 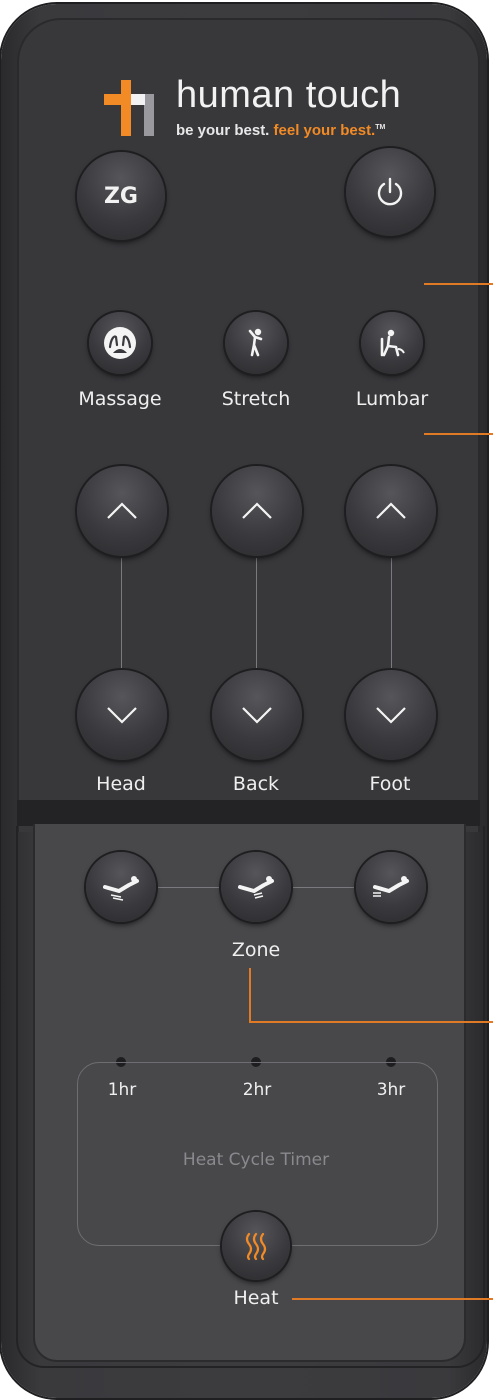 What do you see at coordinates (121, 615) in the screenshot?
I see `head-rail` at bounding box center [121, 615].